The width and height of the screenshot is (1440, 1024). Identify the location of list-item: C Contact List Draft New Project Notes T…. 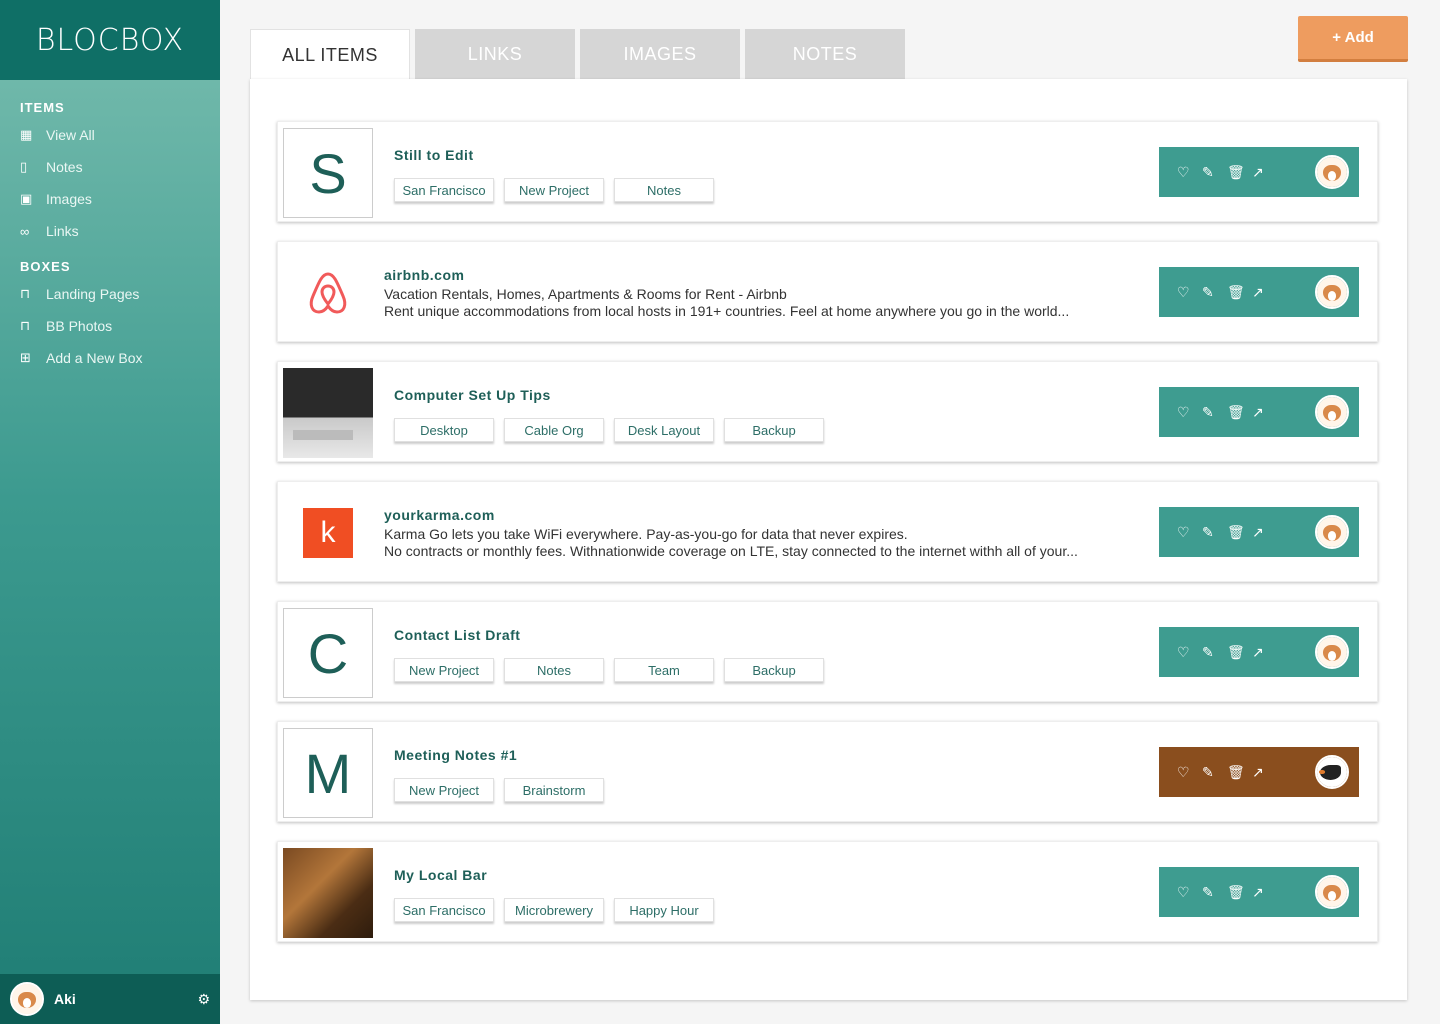
(827, 651).